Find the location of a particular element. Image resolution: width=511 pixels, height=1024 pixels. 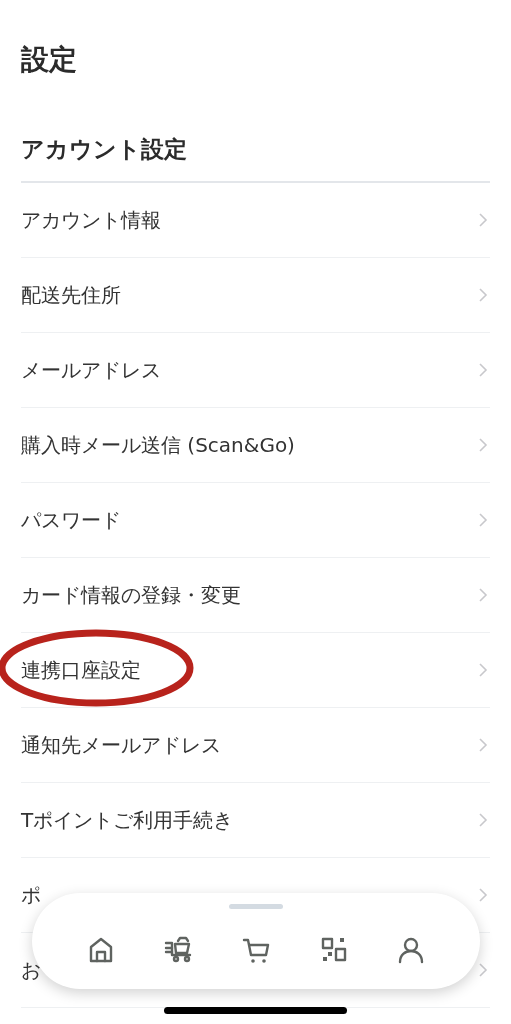

row-label: 連携口座設定 is located at coordinates (81, 670).